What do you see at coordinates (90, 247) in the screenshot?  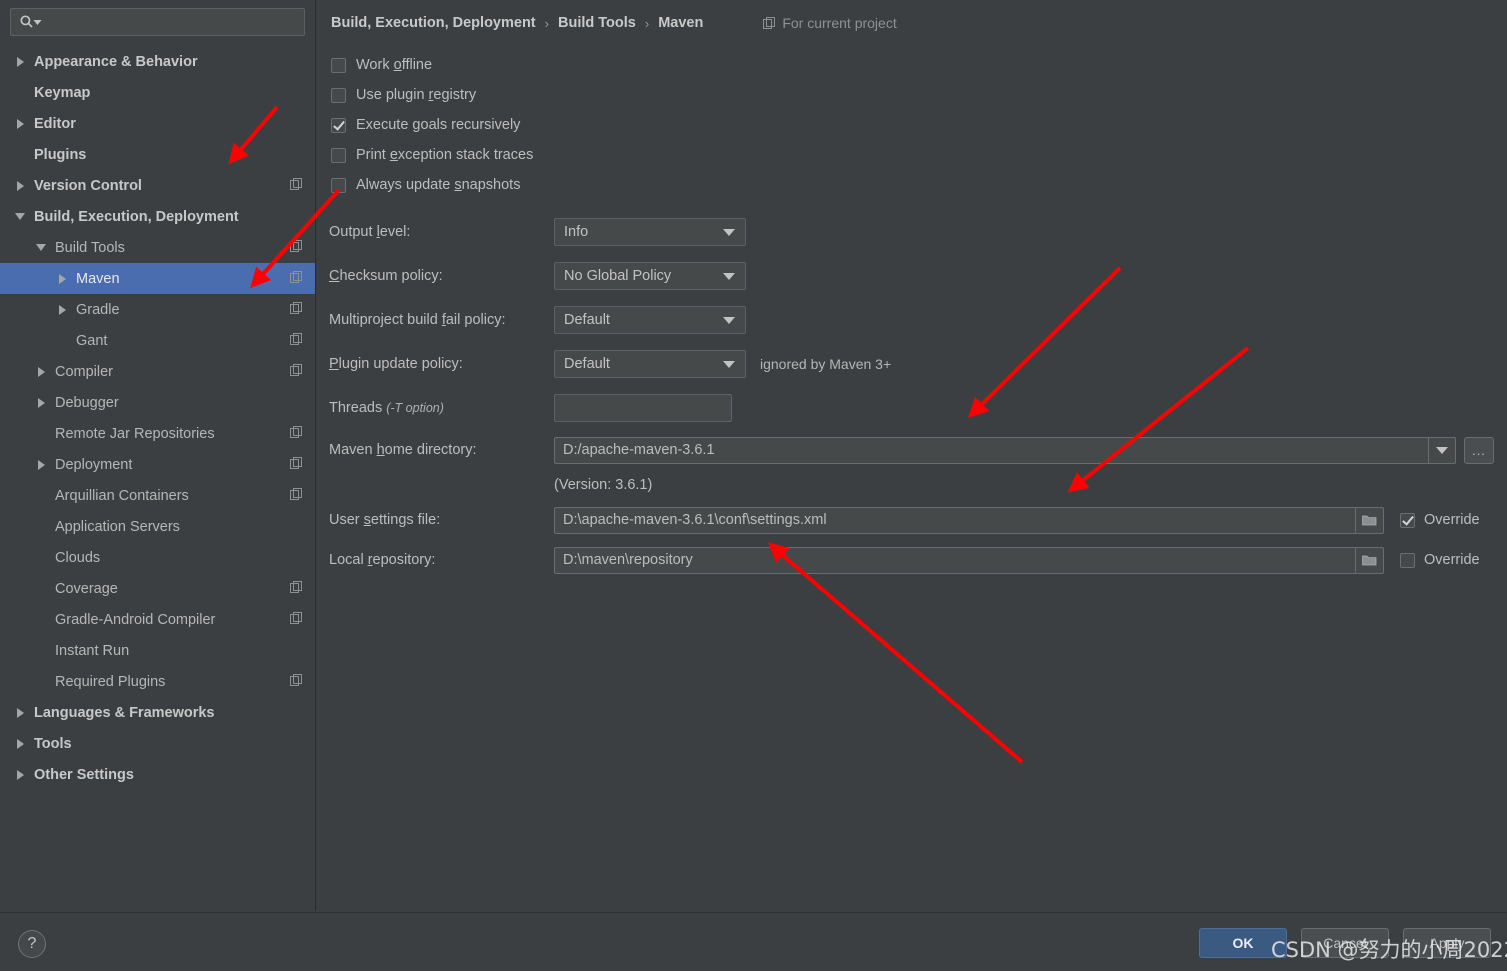 I see `sidebar-item-label: Build Tools` at bounding box center [90, 247].